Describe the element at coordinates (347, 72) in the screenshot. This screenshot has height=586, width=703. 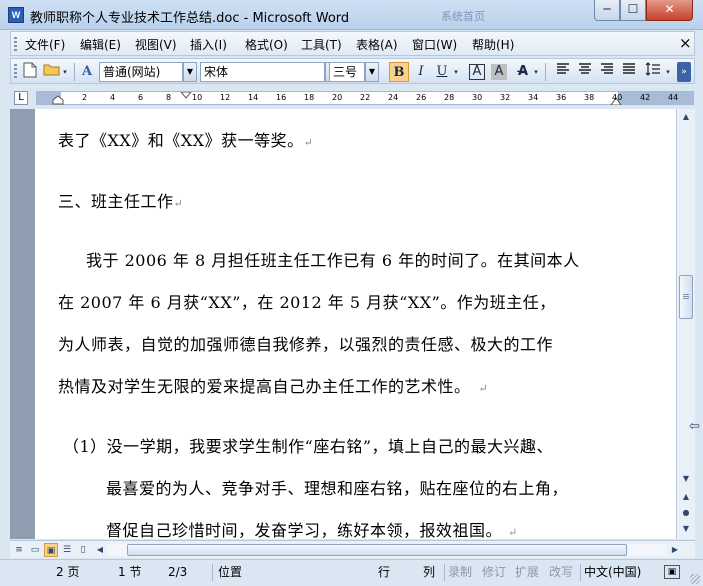
I see `font-size-select: 三号` at that location.